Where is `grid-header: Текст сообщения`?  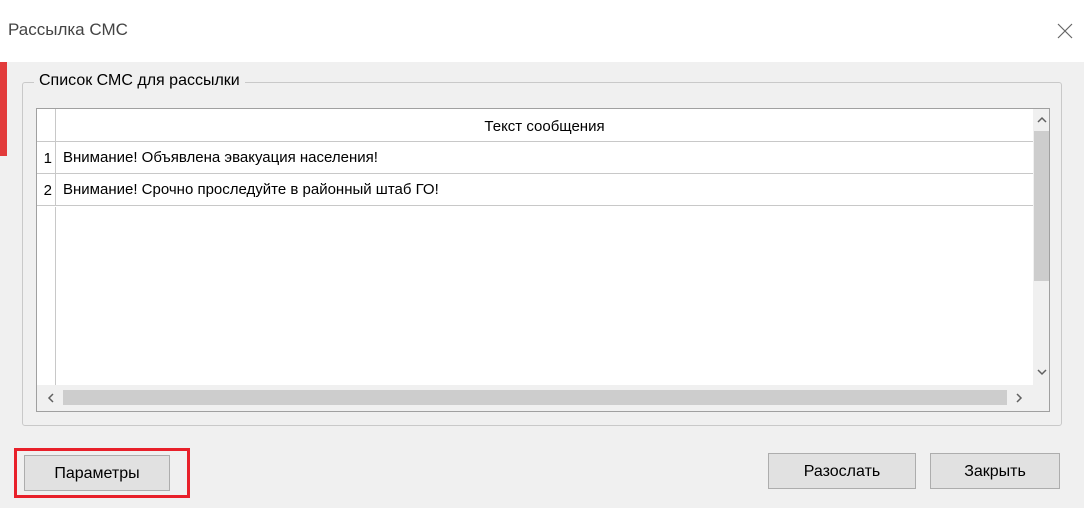 grid-header: Текст сообщения is located at coordinates (535, 125).